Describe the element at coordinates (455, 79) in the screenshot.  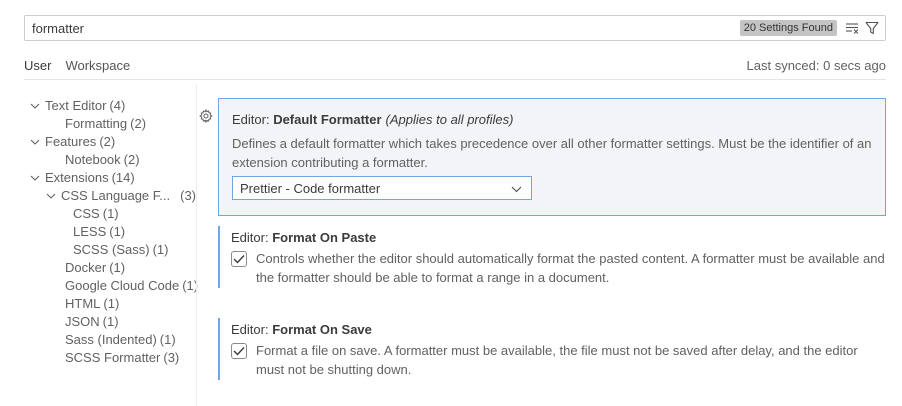
I see `tab-divider` at that location.